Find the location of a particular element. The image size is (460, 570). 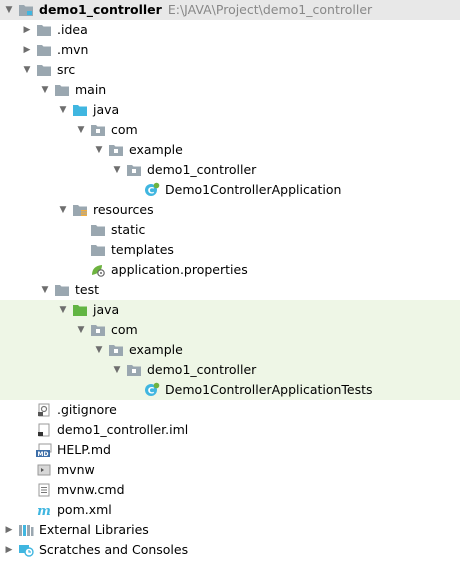

script-file-icon is located at coordinates (44, 470).